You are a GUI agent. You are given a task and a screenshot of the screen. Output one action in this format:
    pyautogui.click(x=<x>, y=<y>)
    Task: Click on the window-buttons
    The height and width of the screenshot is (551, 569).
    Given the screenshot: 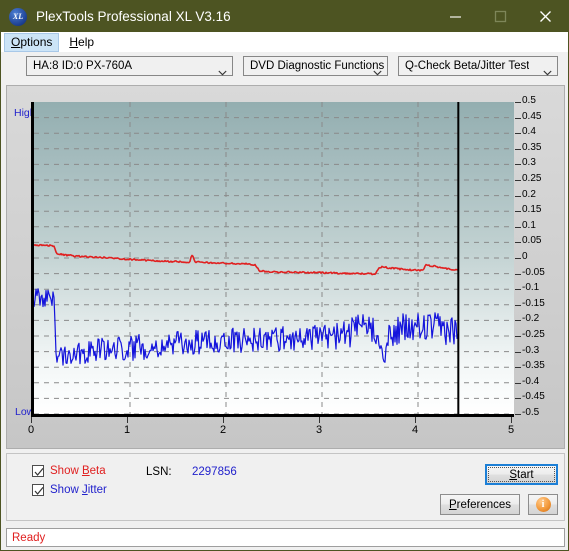 What is the action you would take?
    pyautogui.click(x=500, y=16)
    